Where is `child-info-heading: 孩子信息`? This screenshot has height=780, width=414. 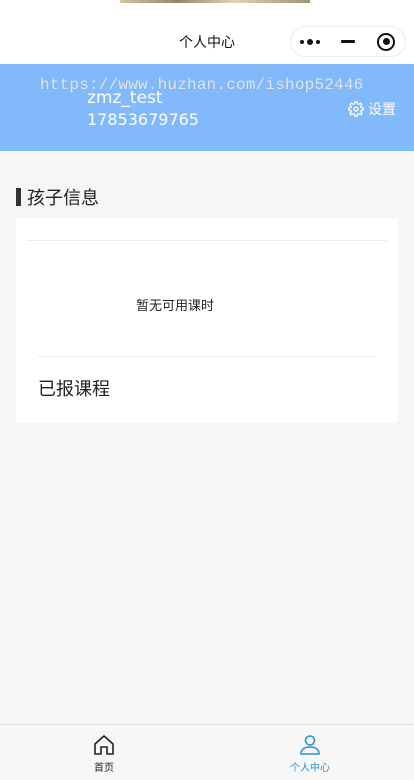 child-info-heading: 孩子信息 is located at coordinates (57, 197).